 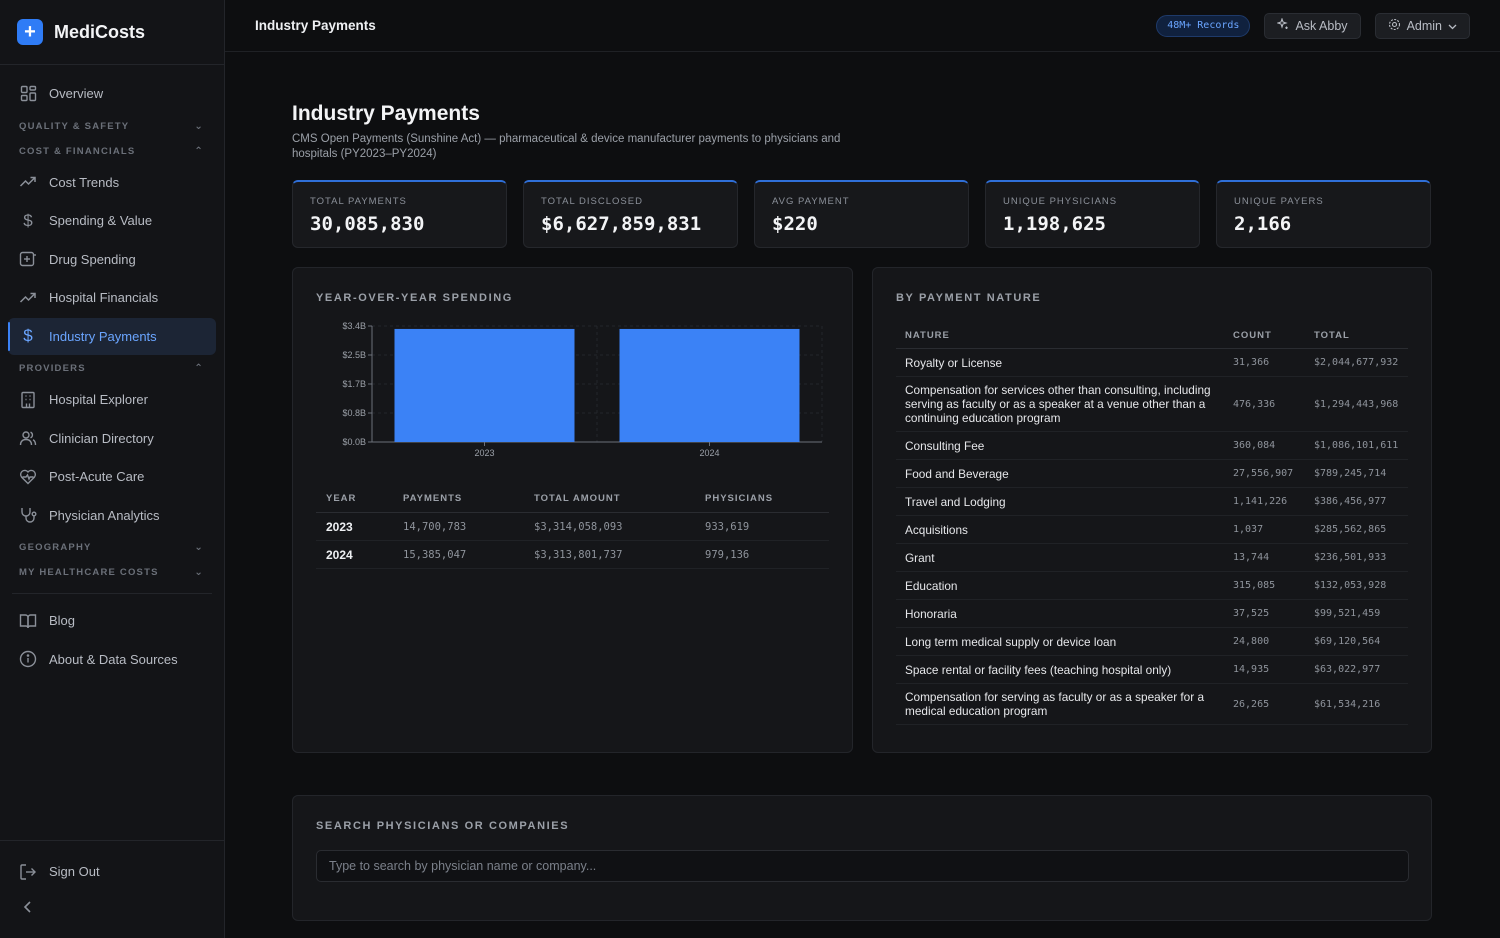 What do you see at coordinates (112, 515) in the screenshot?
I see `sidebar-item-physician-analytics: Physician Analytics` at bounding box center [112, 515].